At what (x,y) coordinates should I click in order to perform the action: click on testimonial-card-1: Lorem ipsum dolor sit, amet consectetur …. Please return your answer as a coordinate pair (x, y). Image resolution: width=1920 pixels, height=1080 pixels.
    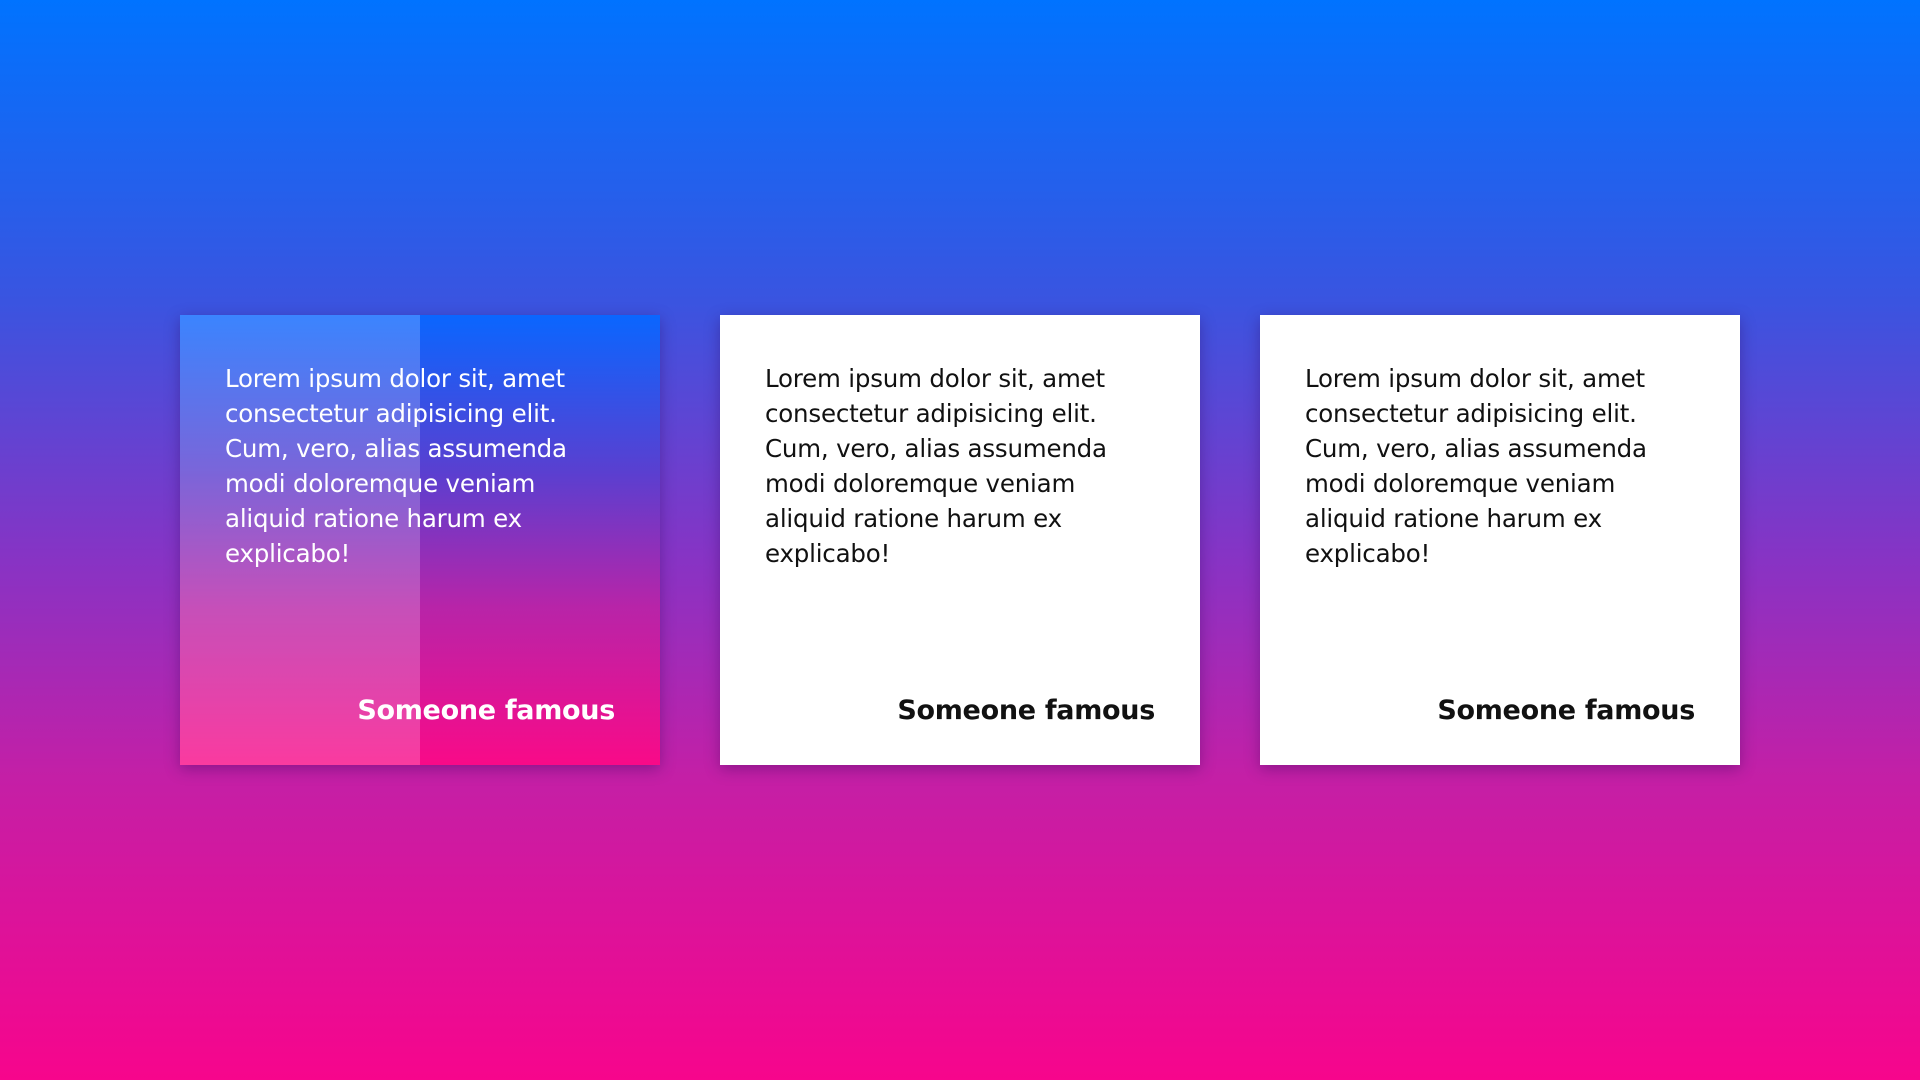
    Looking at the image, I should click on (420, 540).